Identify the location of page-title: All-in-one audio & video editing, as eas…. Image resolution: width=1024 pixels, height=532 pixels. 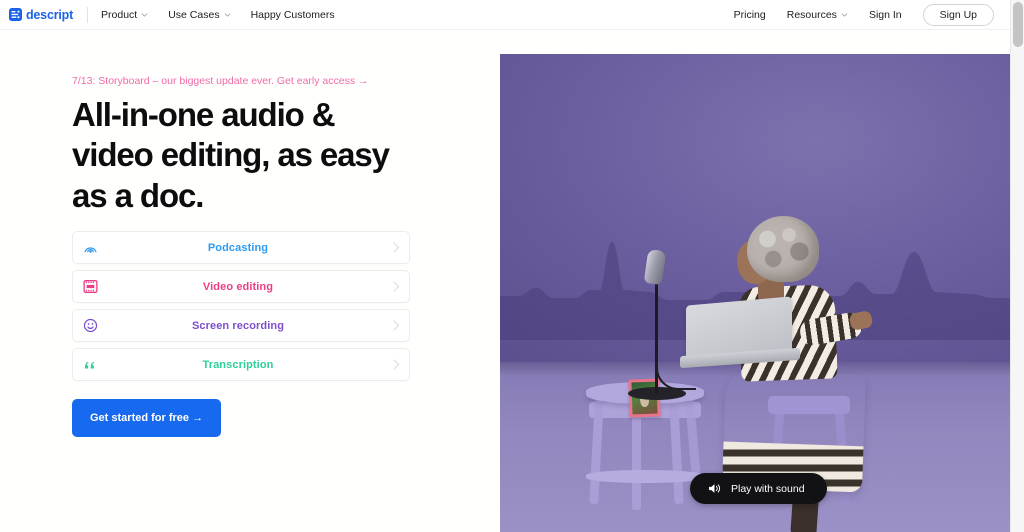
(231, 155).